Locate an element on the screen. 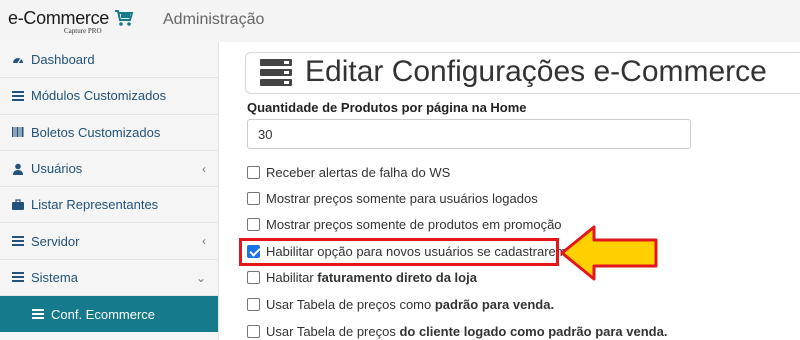 The width and height of the screenshot is (800, 340). option-label: Habilitar faturamento direto da loja is located at coordinates (371, 277).